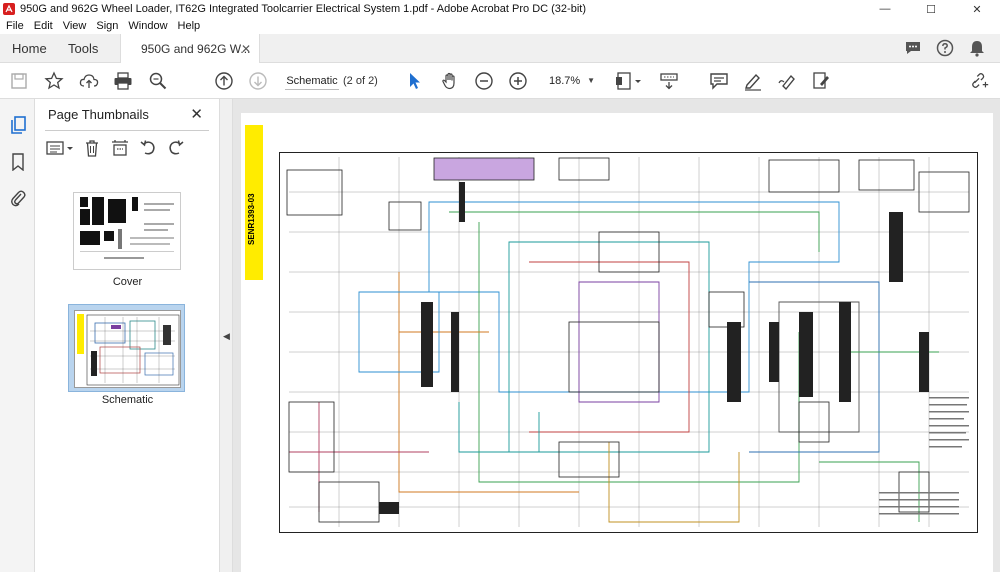  I want to click on previous-page-icon, so click(224, 81).